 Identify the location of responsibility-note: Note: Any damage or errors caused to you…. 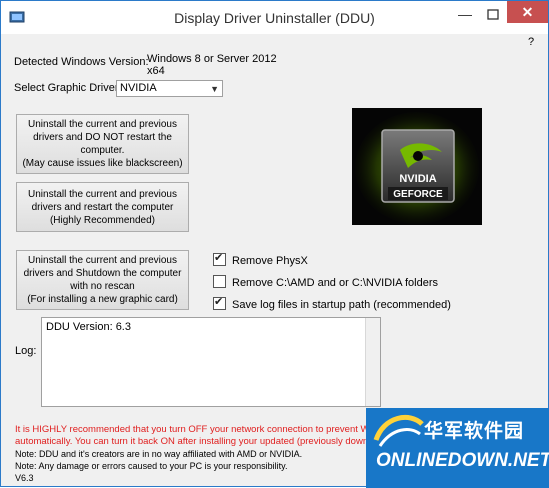
(151, 466).